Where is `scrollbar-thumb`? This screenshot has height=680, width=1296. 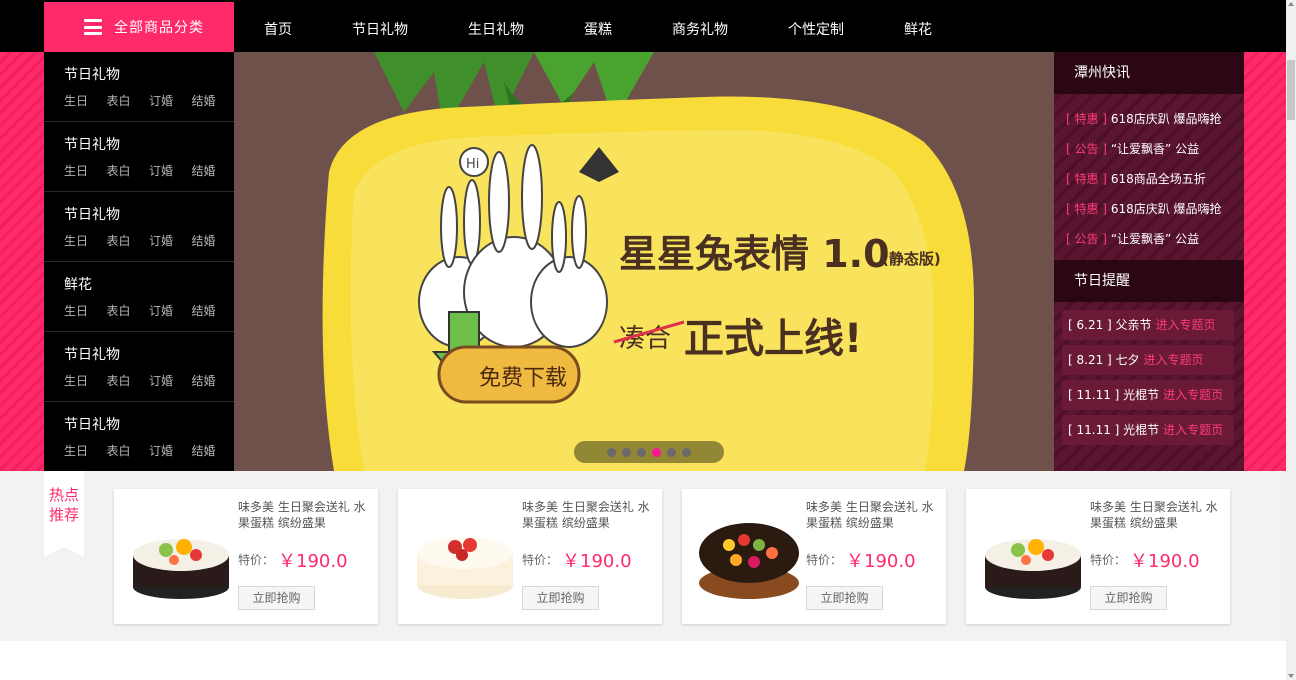
scrollbar-thumb is located at coordinates (1291, 90).